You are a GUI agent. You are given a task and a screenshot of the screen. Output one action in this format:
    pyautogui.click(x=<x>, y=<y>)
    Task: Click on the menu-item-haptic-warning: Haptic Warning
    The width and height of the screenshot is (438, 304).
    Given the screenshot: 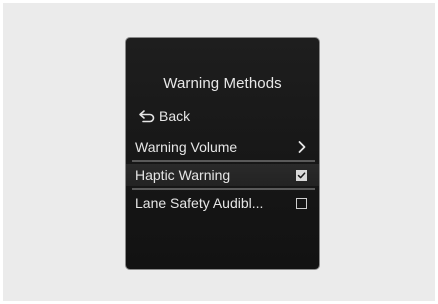 What is the action you would take?
    pyautogui.click(x=222, y=175)
    